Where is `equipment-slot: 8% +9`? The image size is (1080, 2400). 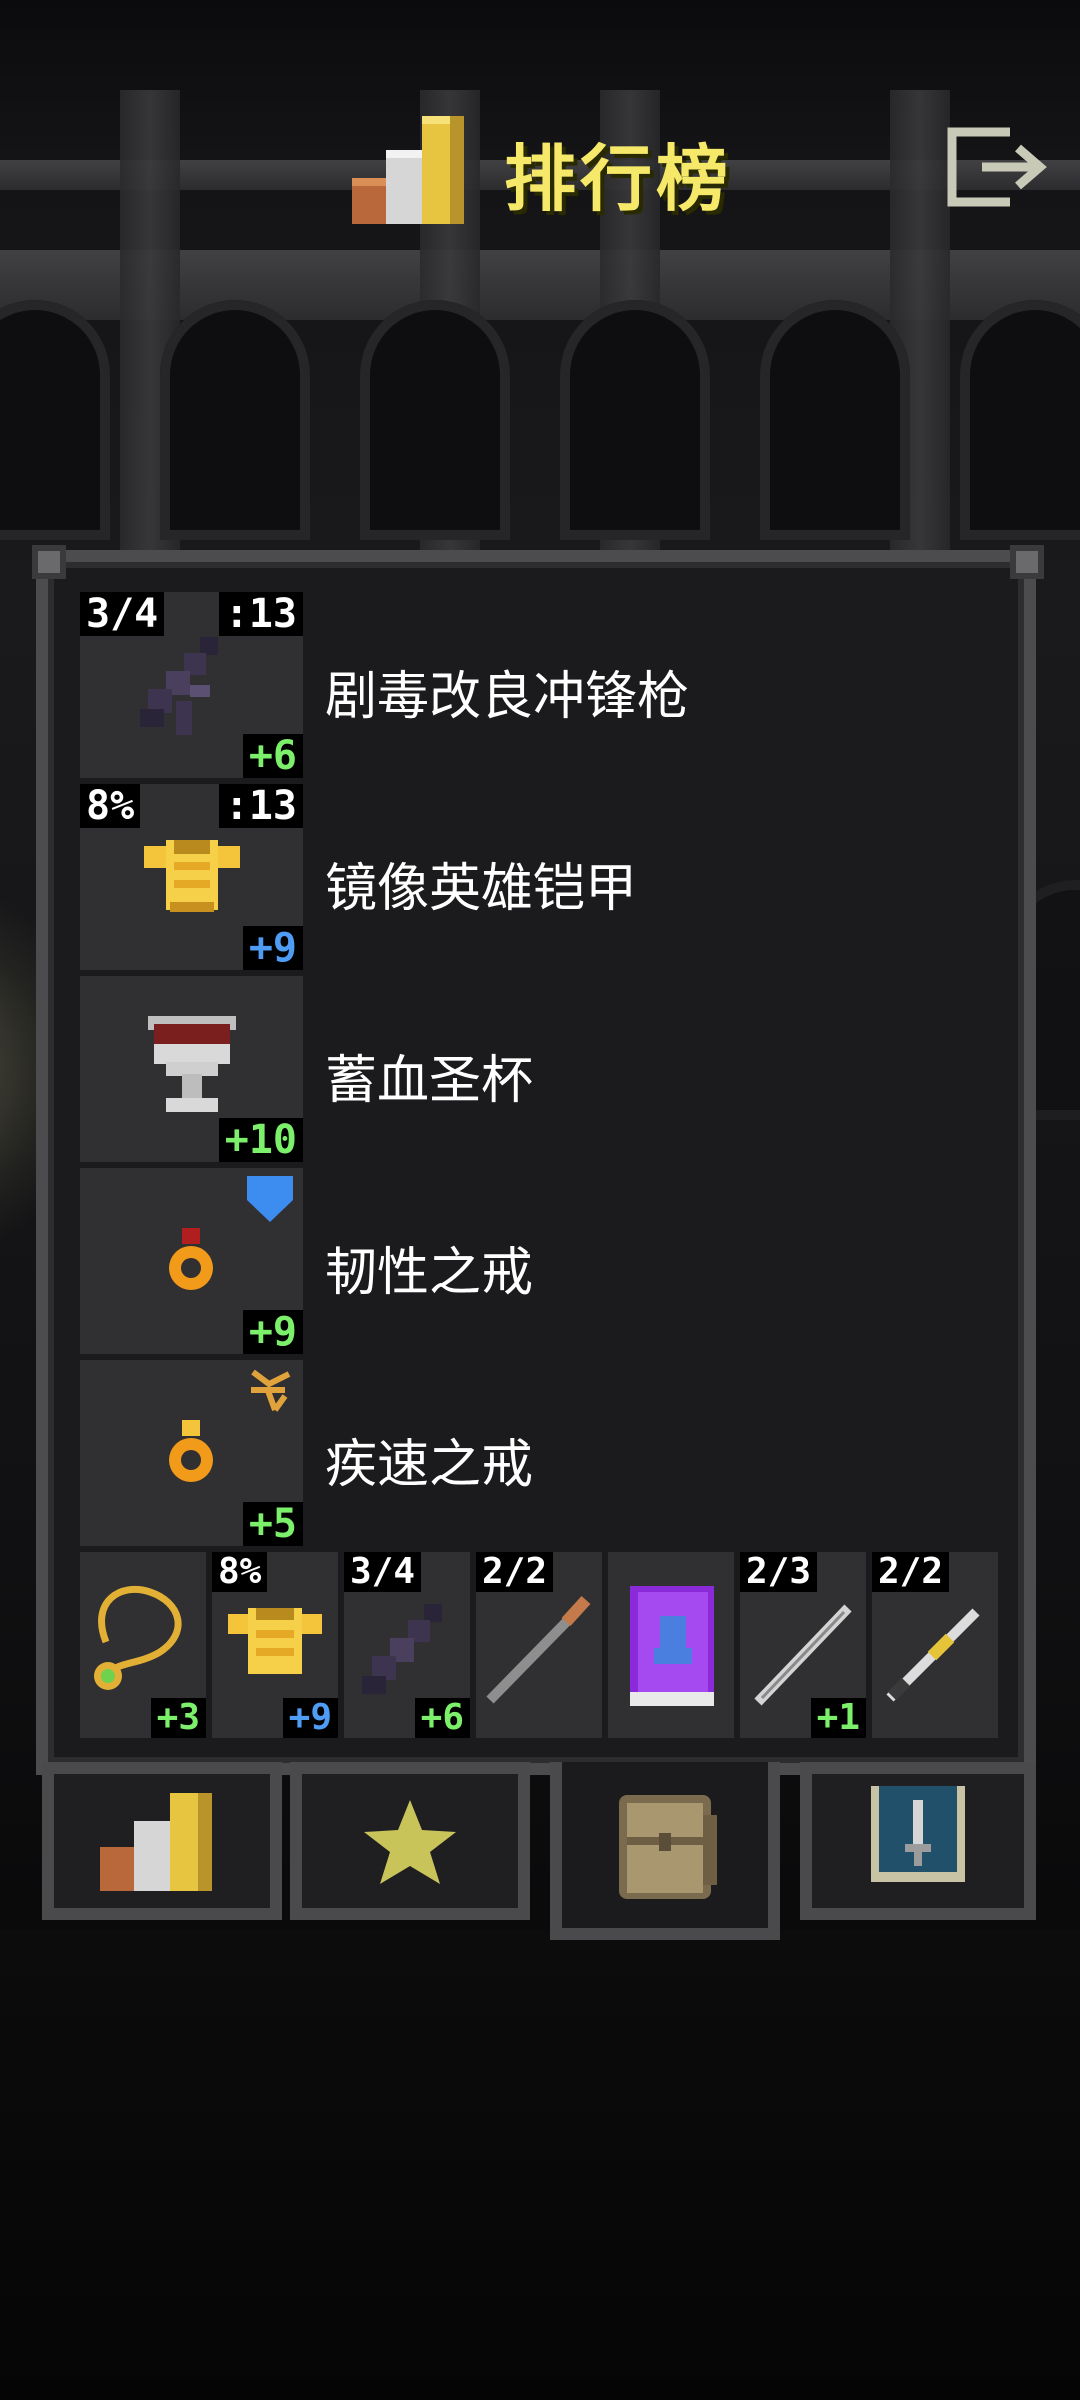
equipment-slot: 8% +9 is located at coordinates (275, 1645).